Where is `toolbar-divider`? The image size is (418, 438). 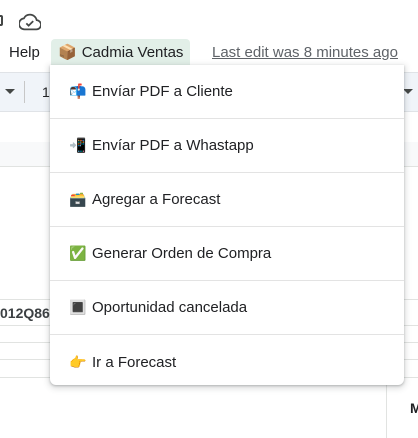 toolbar-divider is located at coordinates (24, 92).